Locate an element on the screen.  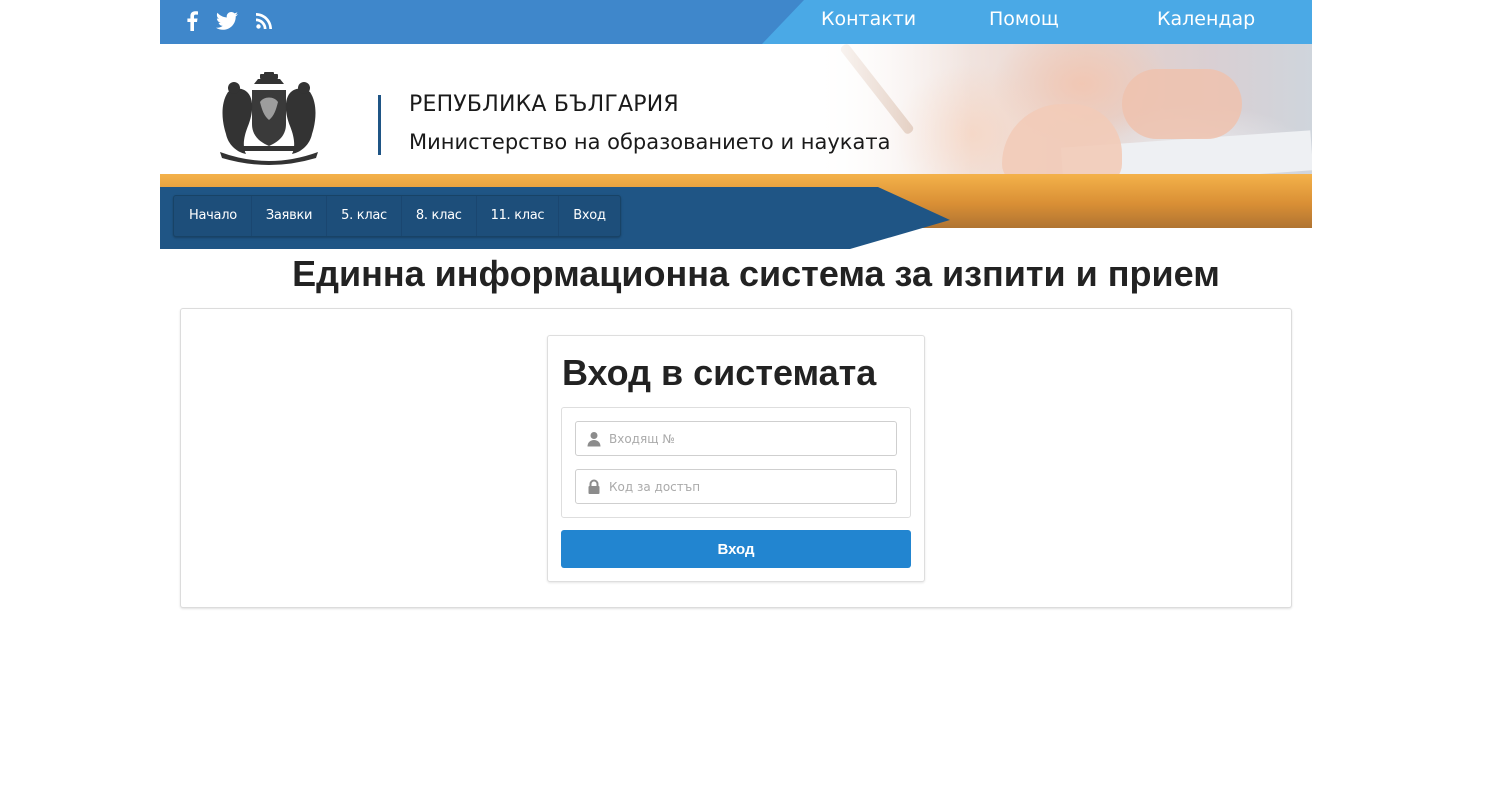
user-icon is located at coordinates (594, 439).